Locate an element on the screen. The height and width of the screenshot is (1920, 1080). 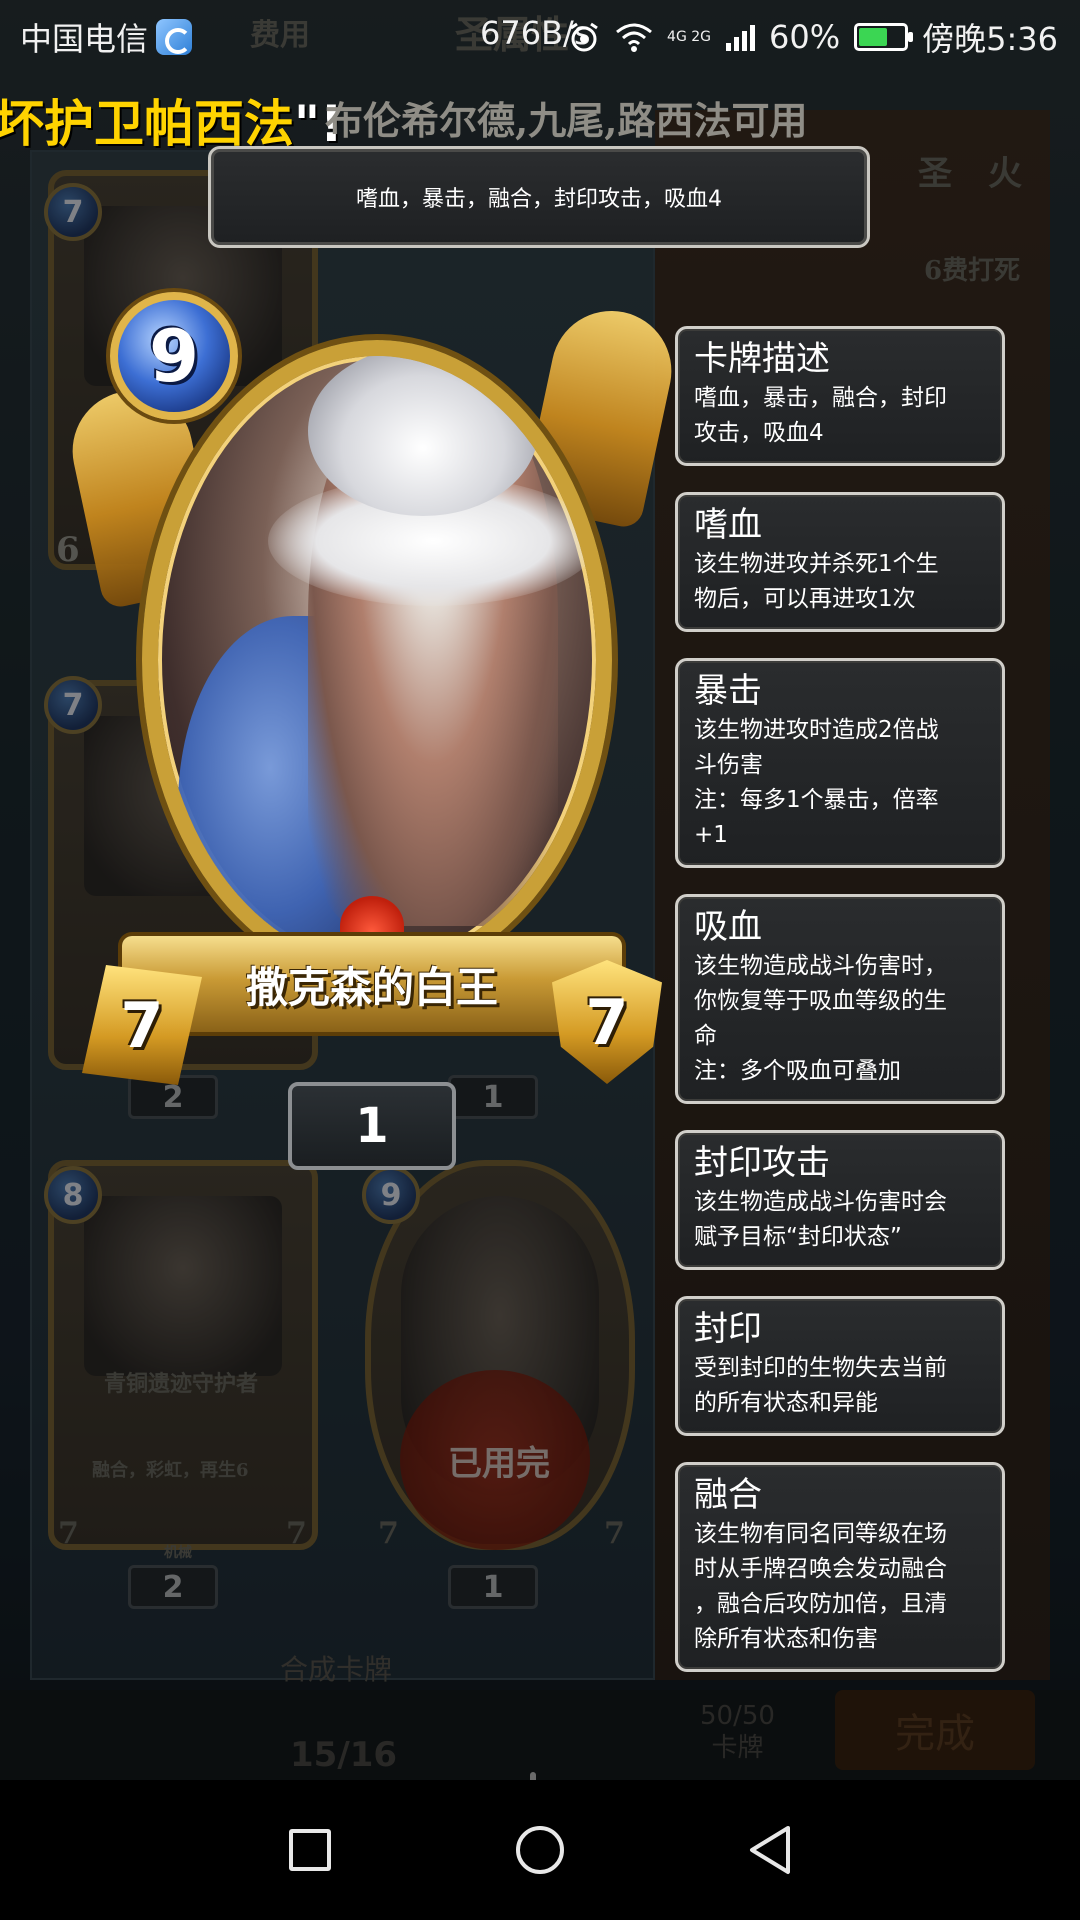
keyword-panel-seal: 封印 受到封印的生物失去当前 的所有状态和异能 is located at coordinates (840, 1366).